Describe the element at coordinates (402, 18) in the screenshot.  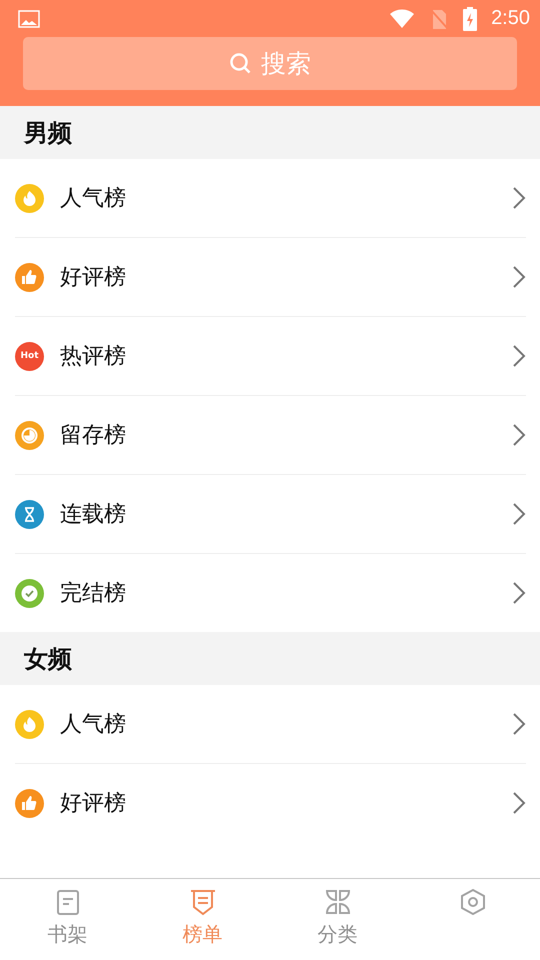
I see `wifi-icon` at that location.